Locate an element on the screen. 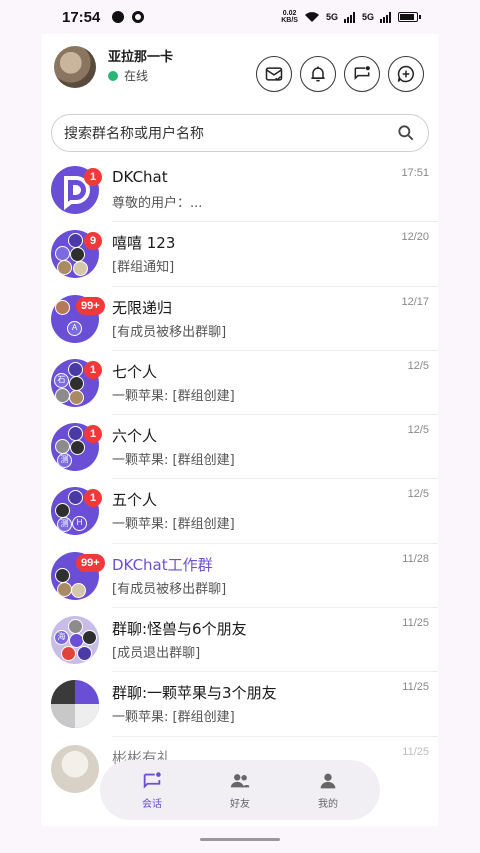 This screenshot has height=853, width=480. app-notification-icon is located at coordinates (138, 17).